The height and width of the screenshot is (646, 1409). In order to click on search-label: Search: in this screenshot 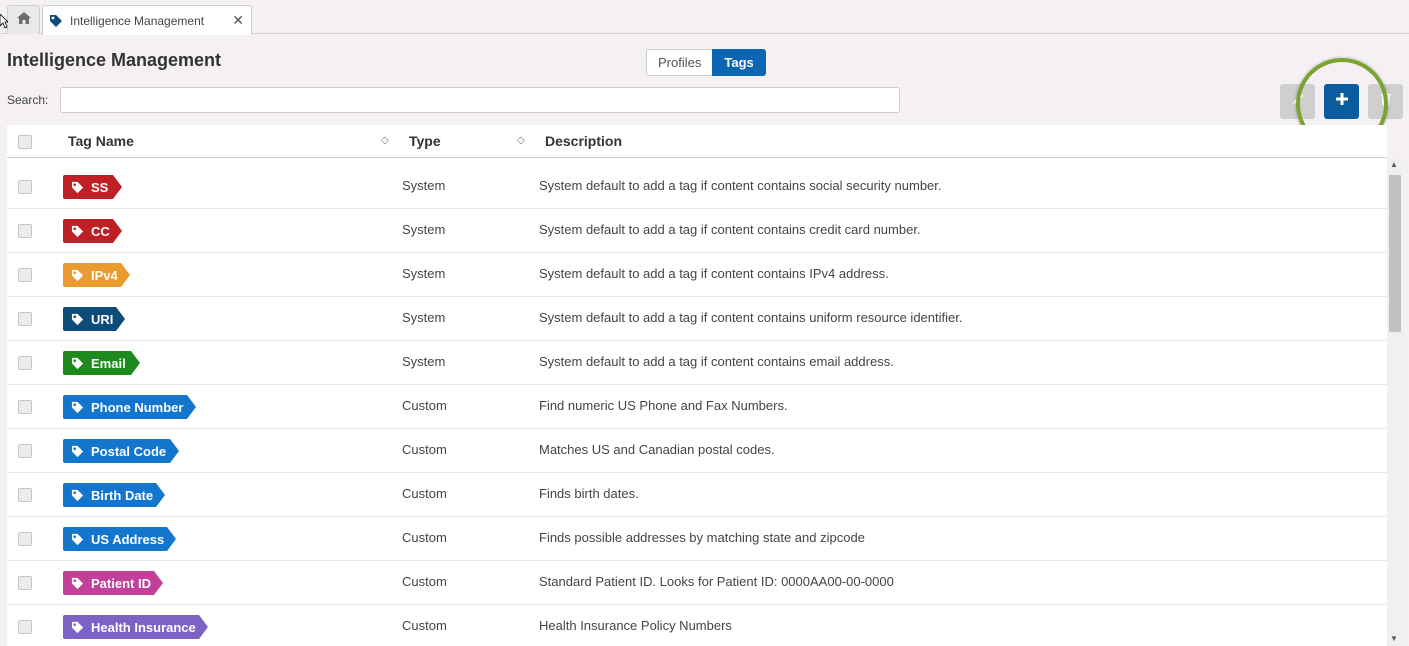, I will do `click(28, 100)`.